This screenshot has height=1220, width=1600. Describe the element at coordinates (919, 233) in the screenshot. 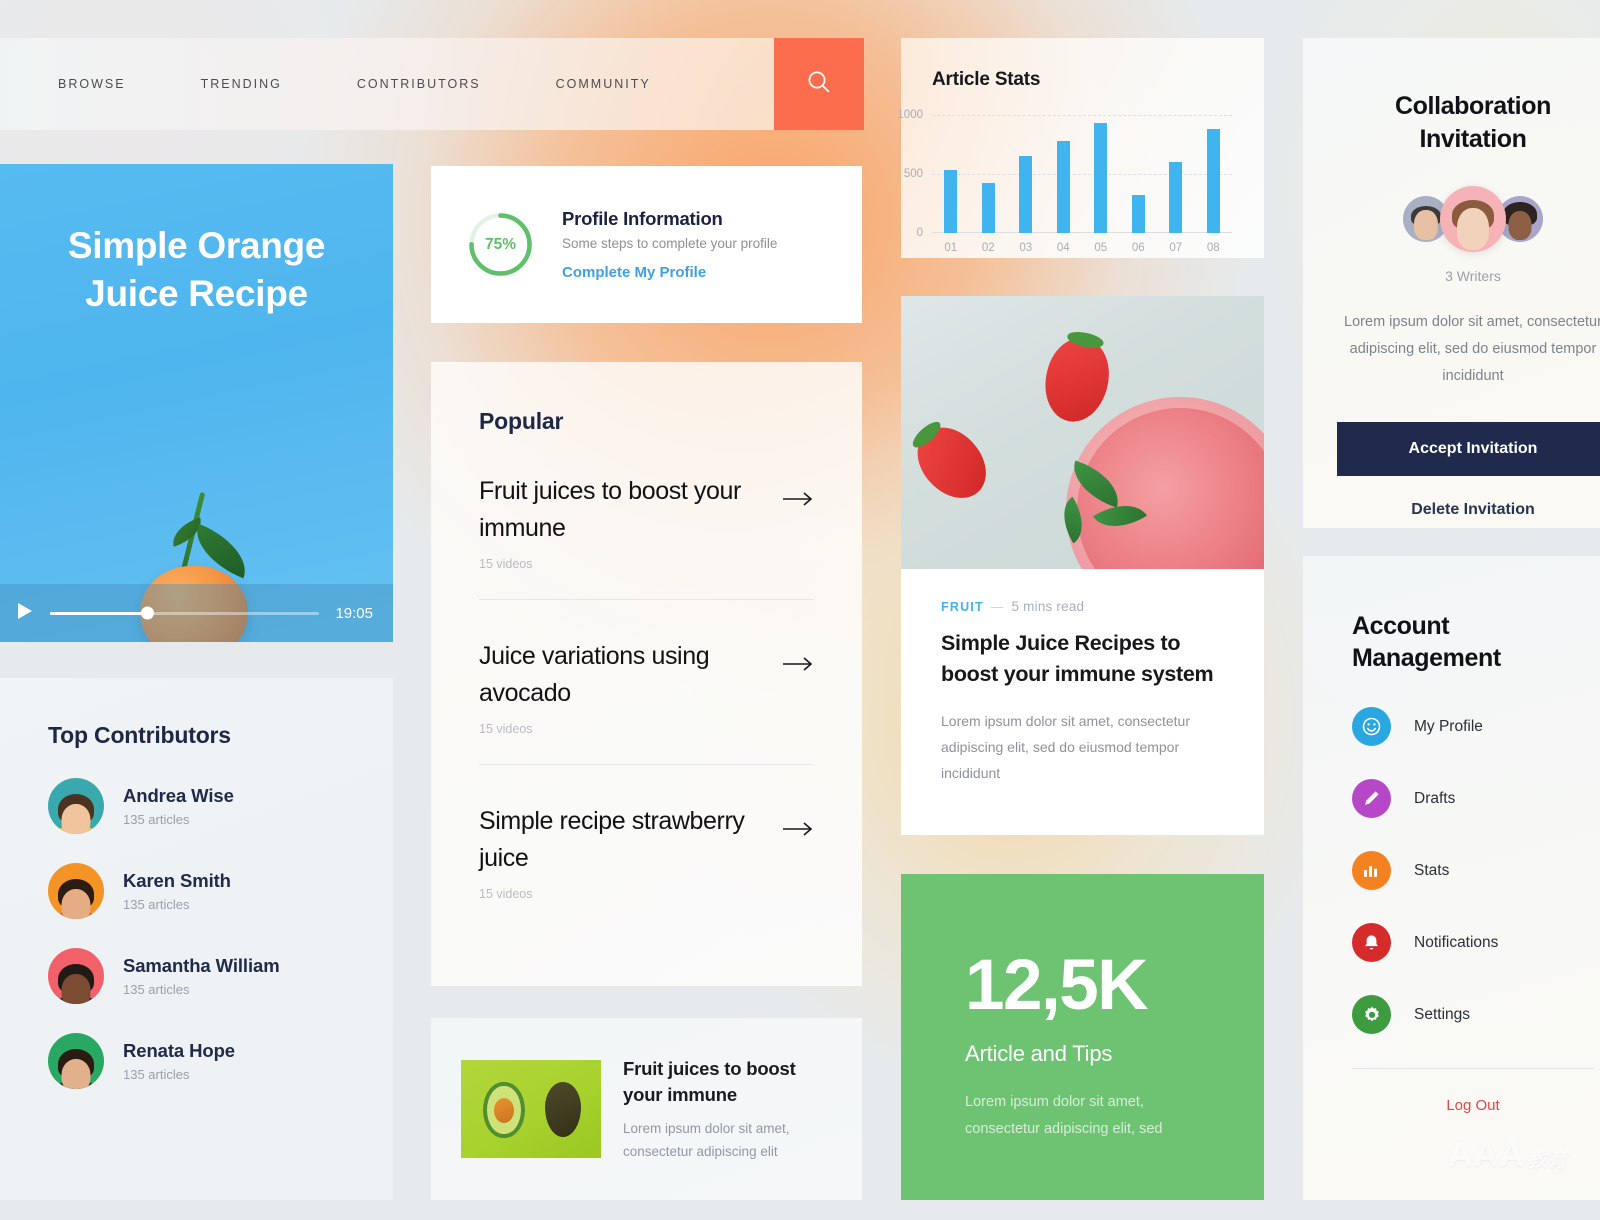

I see `y-axis-tick: 0` at that location.